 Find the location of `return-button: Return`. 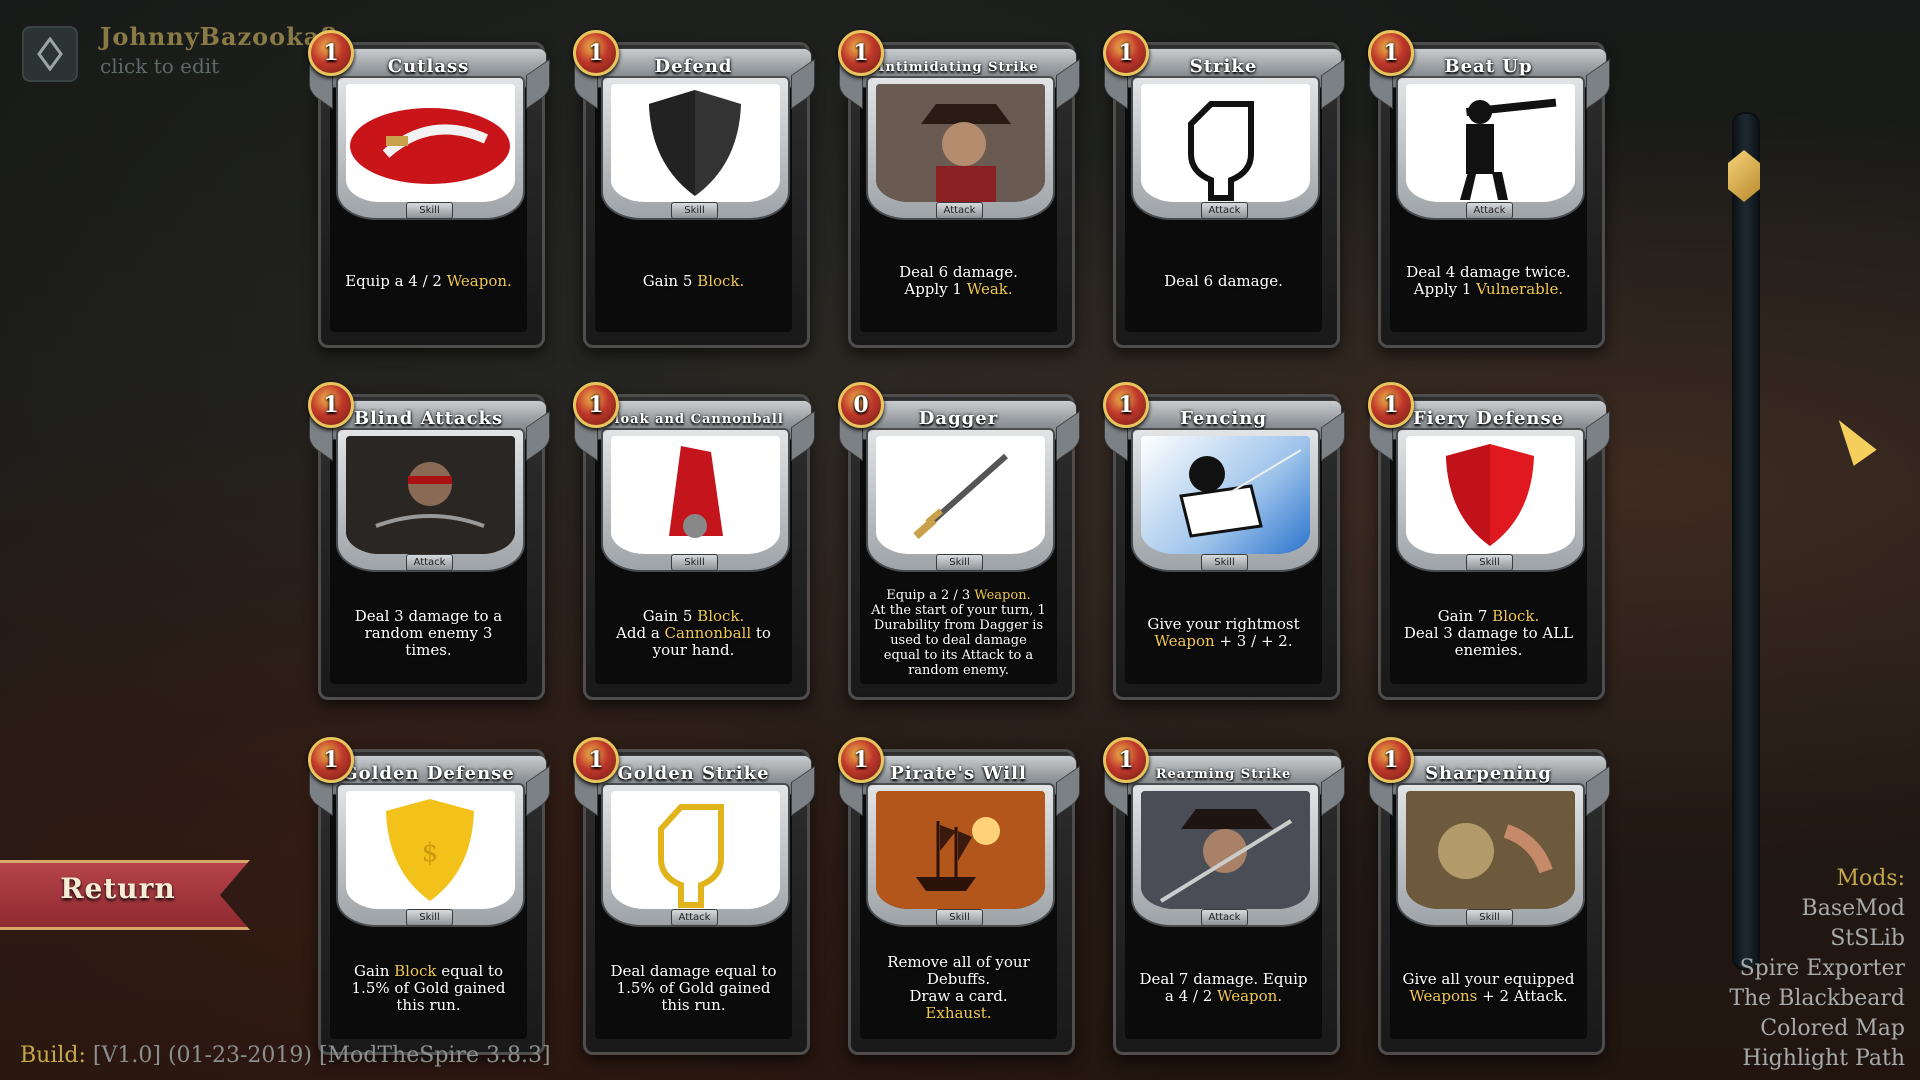

return-button: Return is located at coordinates (134, 892).